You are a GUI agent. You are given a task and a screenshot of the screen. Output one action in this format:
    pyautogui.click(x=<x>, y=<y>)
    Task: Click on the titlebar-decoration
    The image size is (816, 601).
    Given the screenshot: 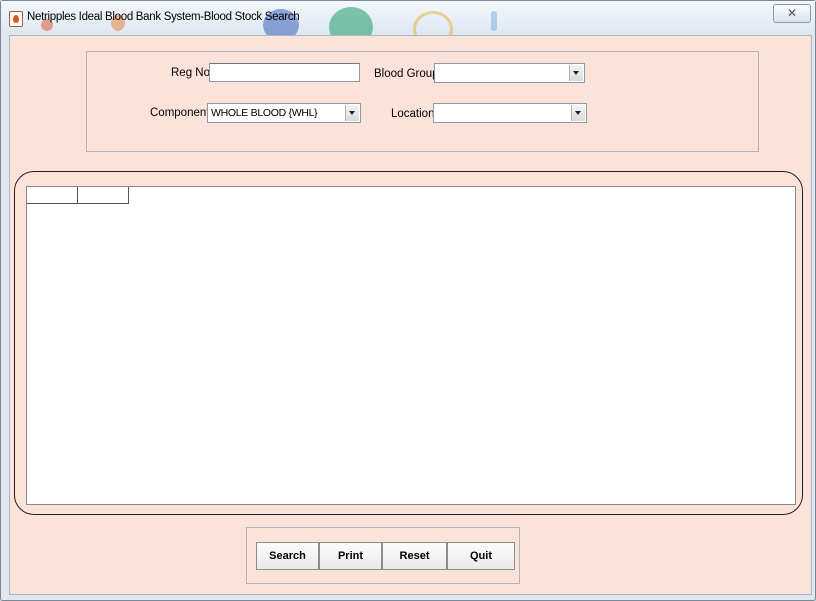 What is the action you would take?
    pyautogui.click(x=494, y=21)
    